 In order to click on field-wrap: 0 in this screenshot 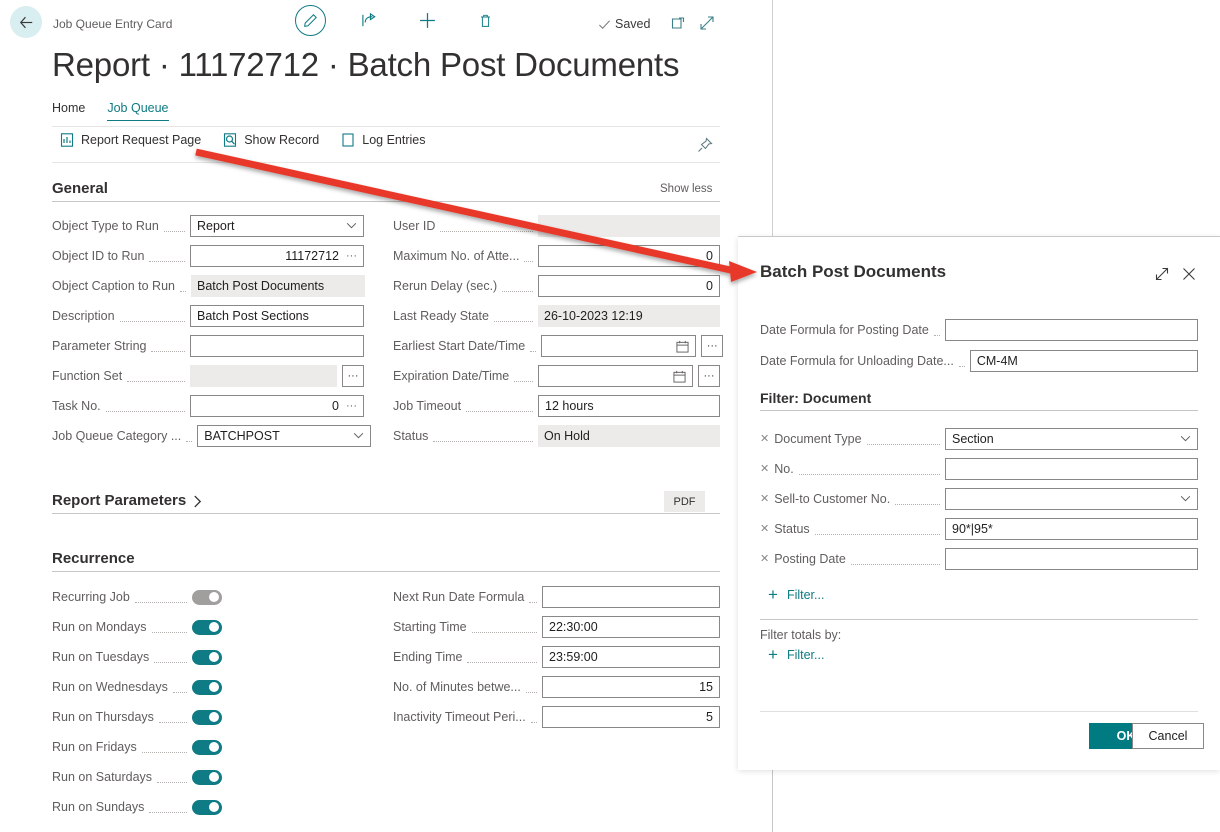, I will do `click(629, 256)`.